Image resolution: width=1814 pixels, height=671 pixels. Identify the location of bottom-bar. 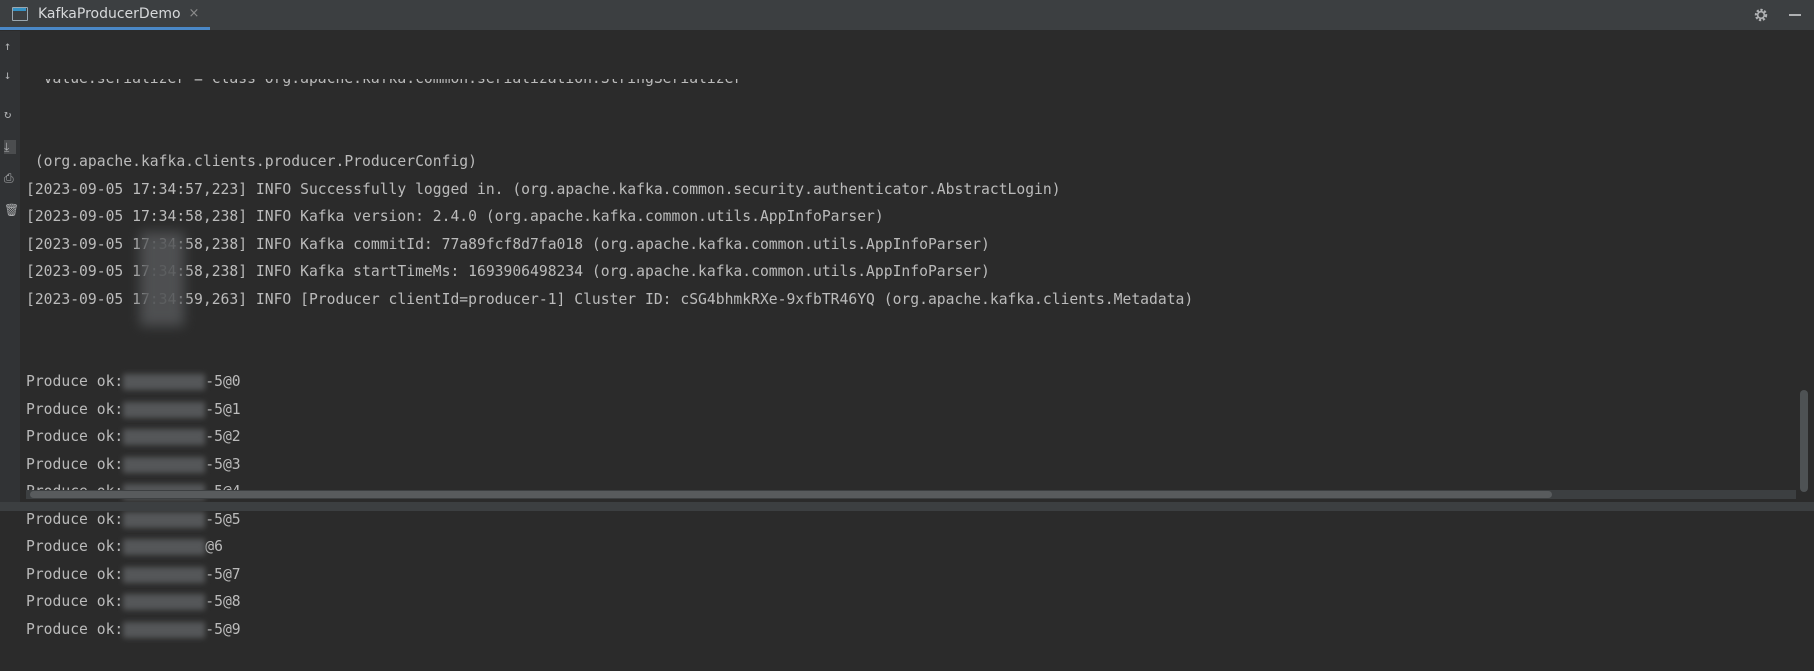
(907, 506).